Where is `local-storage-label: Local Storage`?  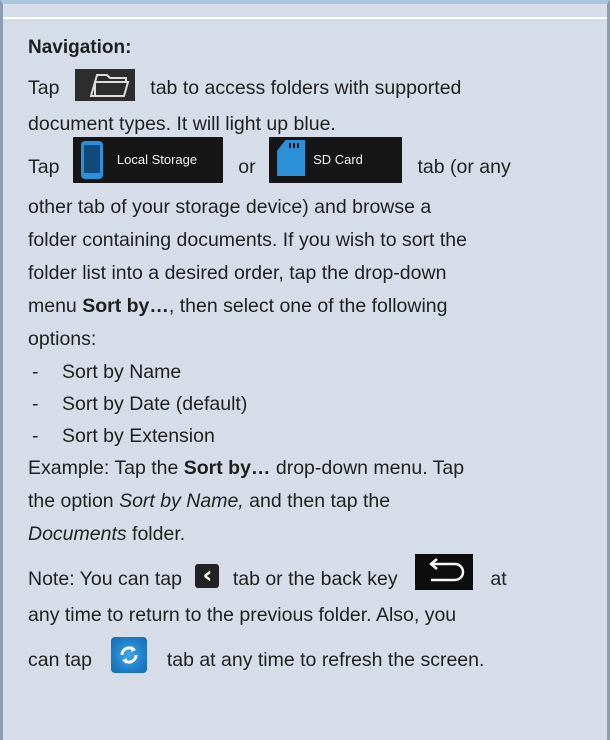 local-storage-label: Local Storage is located at coordinates (157, 159).